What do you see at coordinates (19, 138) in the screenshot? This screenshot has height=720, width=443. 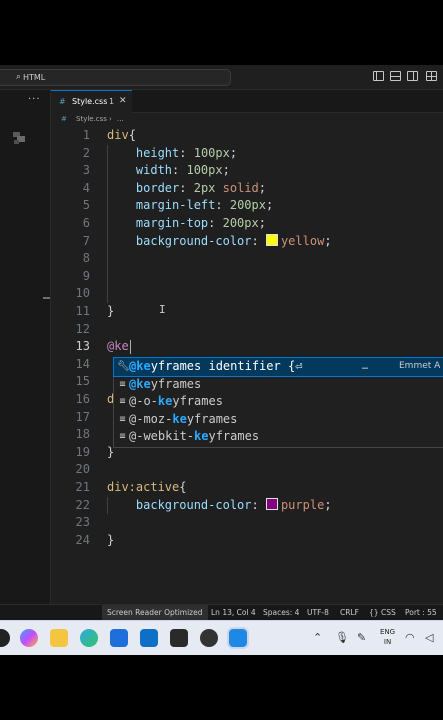 I see `extension-tool-icon` at bounding box center [19, 138].